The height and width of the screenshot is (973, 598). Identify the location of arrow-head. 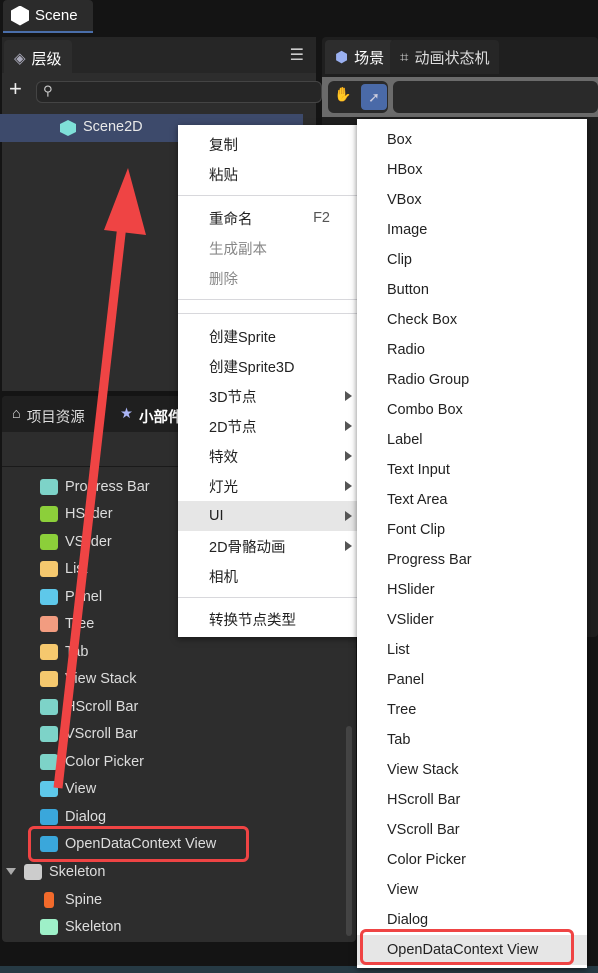
(125, 201).